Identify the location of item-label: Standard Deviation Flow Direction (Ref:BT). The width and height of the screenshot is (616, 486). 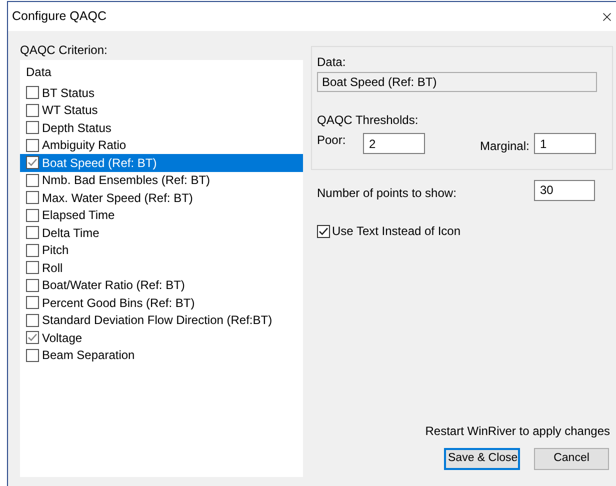
(157, 321).